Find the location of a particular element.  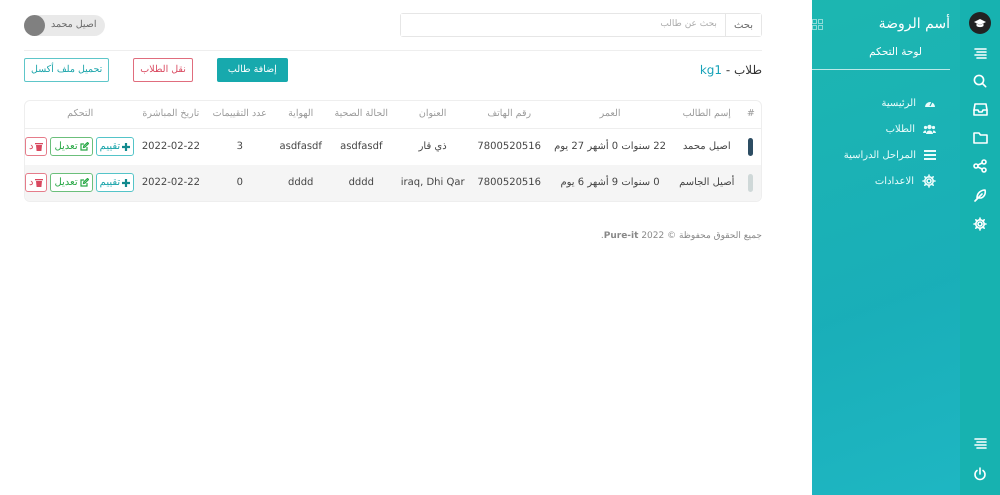

column-header: العنوان is located at coordinates (432, 114).